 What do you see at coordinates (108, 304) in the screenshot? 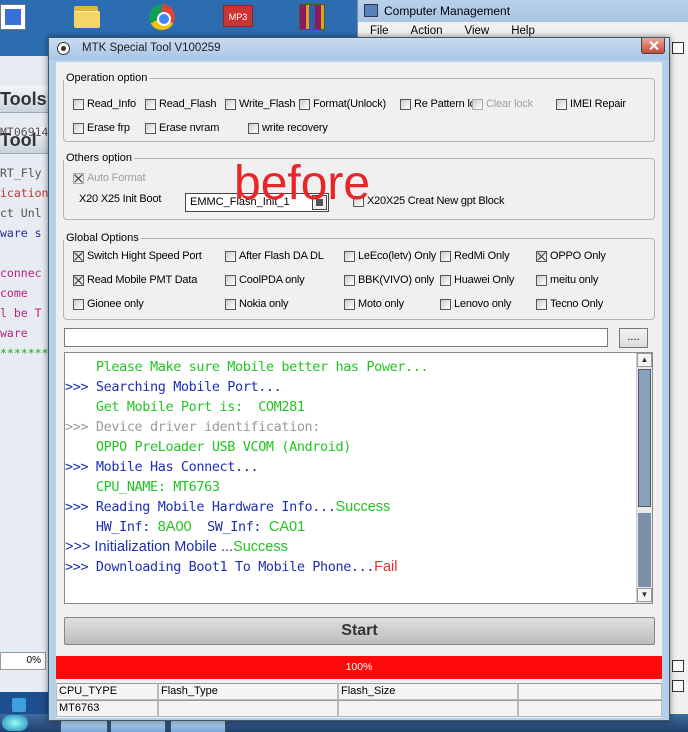
I see `gionee-only-checkbox: Gionee only` at bounding box center [108, 304].